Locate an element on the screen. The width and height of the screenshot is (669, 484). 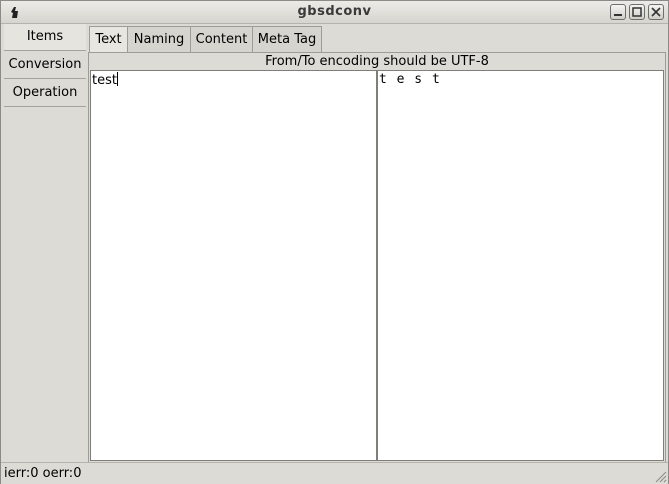
input-text: test is located at coordinates (104, 80).